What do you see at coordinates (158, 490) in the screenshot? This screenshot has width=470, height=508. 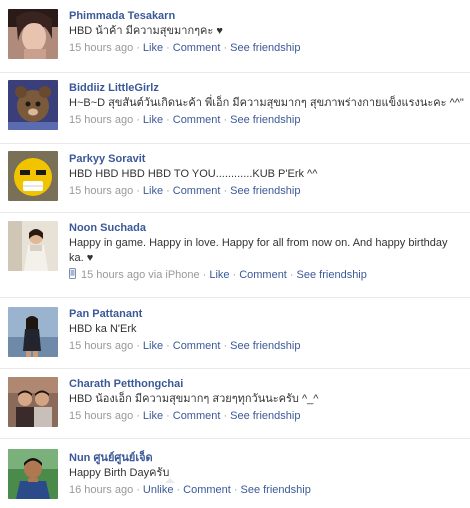 I see `unlike-link: Unlike` at bounding box center [158, 490].